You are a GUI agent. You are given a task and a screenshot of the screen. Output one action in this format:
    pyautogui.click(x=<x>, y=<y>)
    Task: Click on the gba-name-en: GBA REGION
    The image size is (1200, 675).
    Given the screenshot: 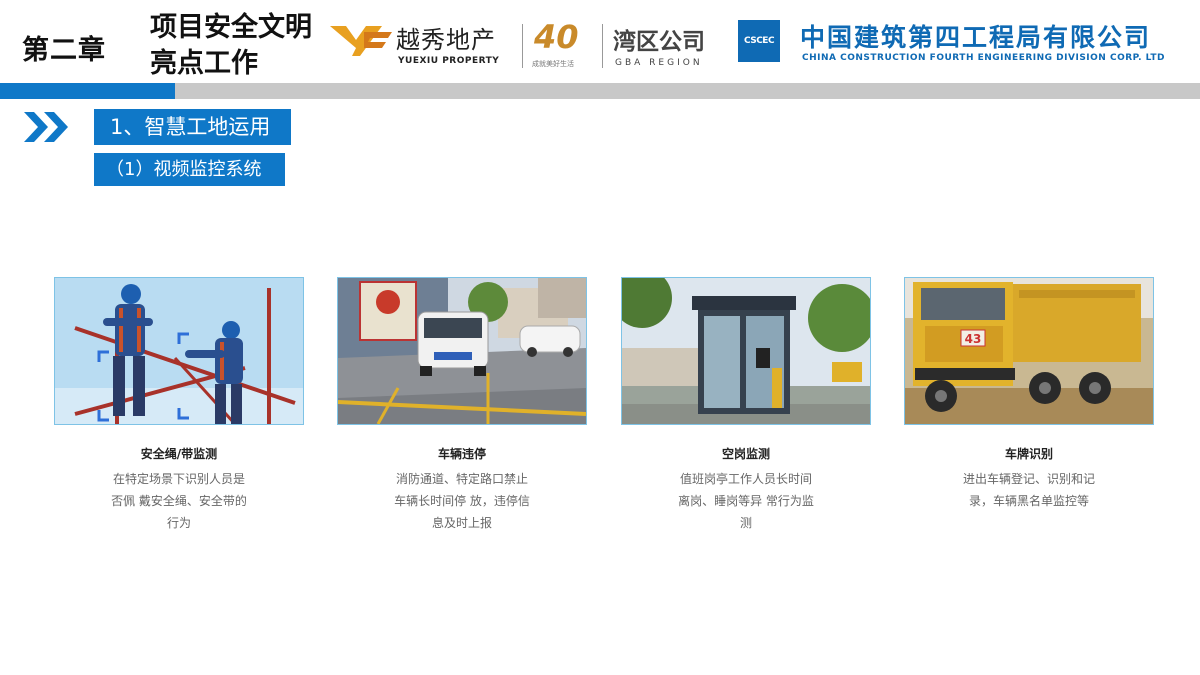 What is the action you would take?
    pyautogui.click(x=659, y=63)
    